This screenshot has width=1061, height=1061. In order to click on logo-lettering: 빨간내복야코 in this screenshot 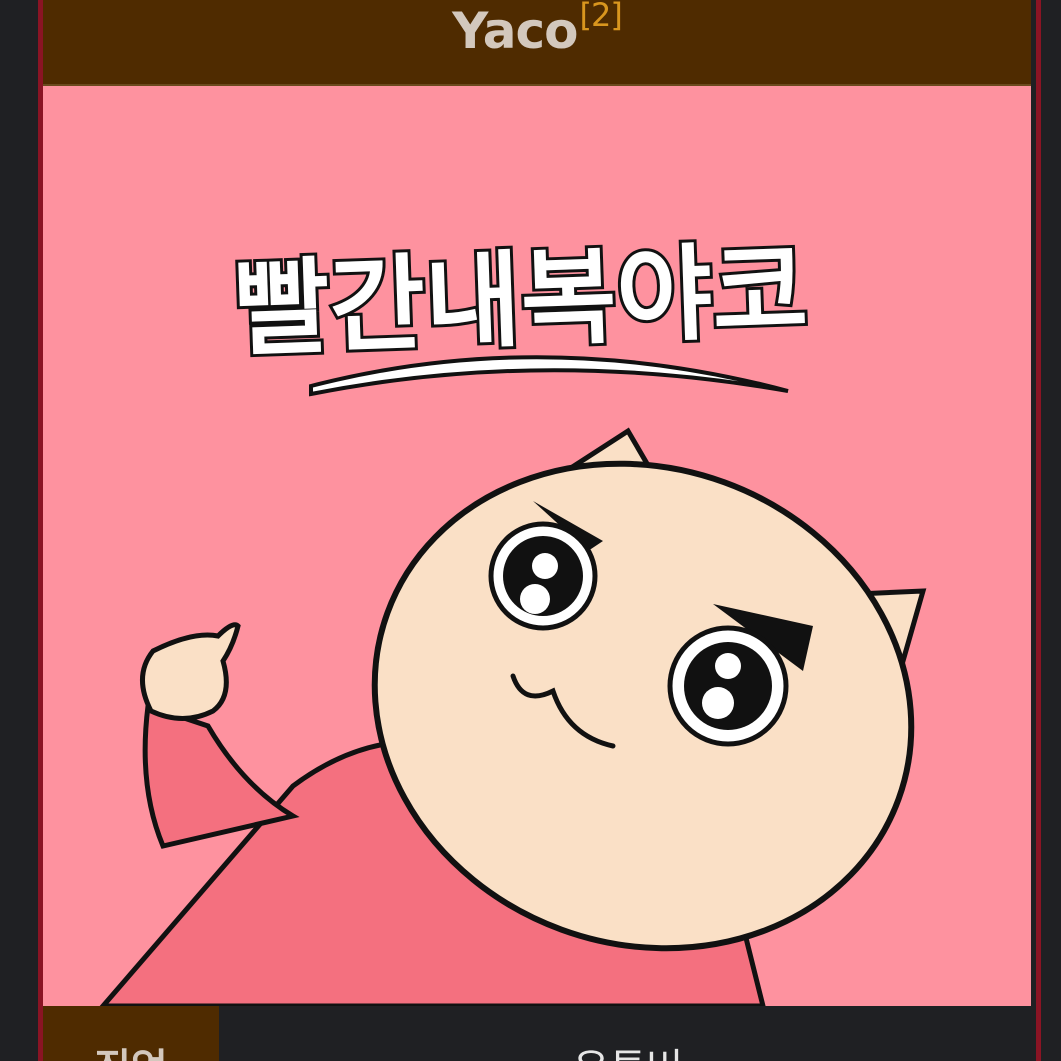, I will do `click(521, 311)`.